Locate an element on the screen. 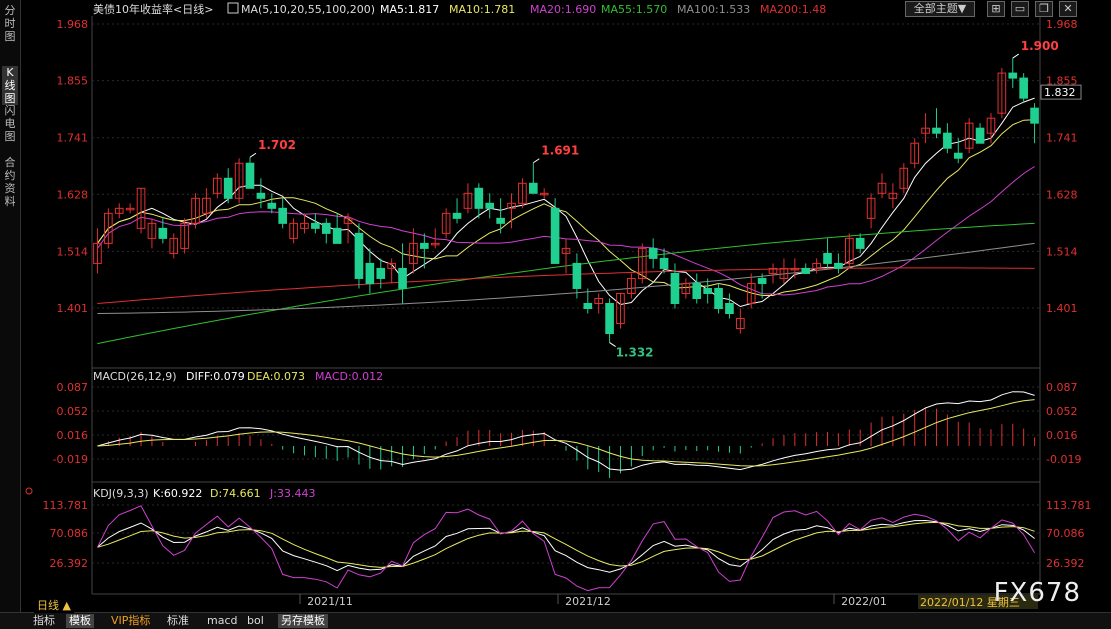  grid-icon: ⊞ is located at coordinates (996, 9).